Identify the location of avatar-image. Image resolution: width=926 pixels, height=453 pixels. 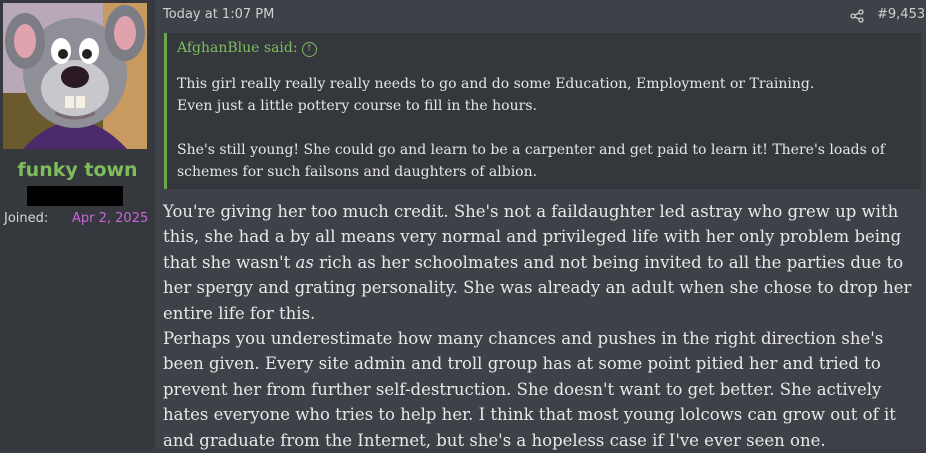
(75, 76).